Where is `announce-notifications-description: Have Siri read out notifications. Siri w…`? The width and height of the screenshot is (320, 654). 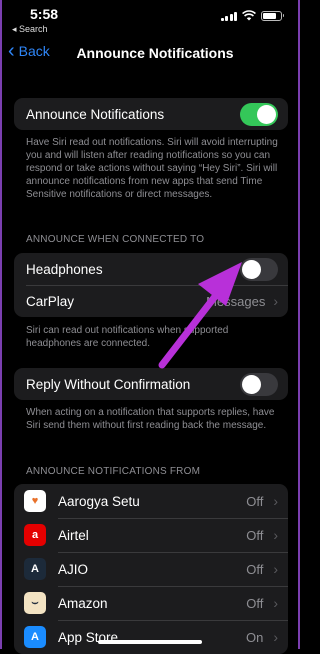
announce-notifications-description: Have Siri read out notifications. Siri w… is located at coordinates (152, 168).